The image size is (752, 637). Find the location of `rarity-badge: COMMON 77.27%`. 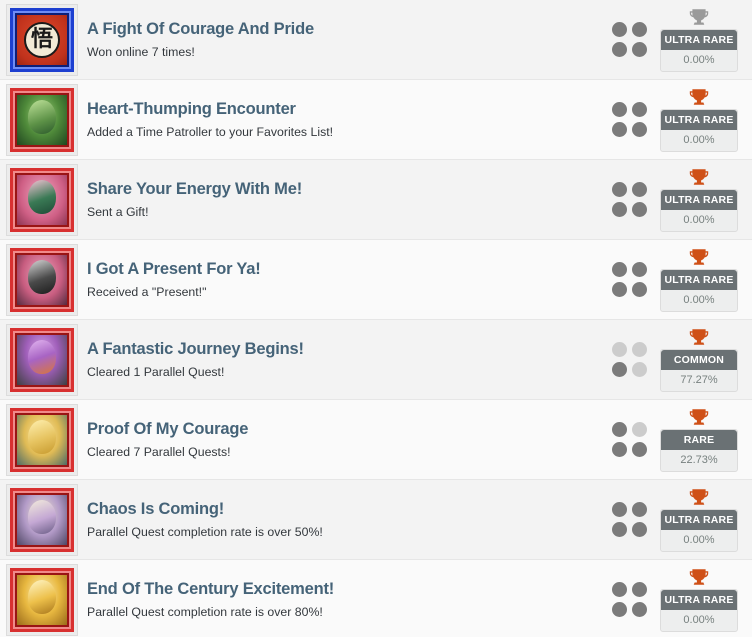

rarity-badge: COMMON 77.27% is located at coordinates (699, 370).